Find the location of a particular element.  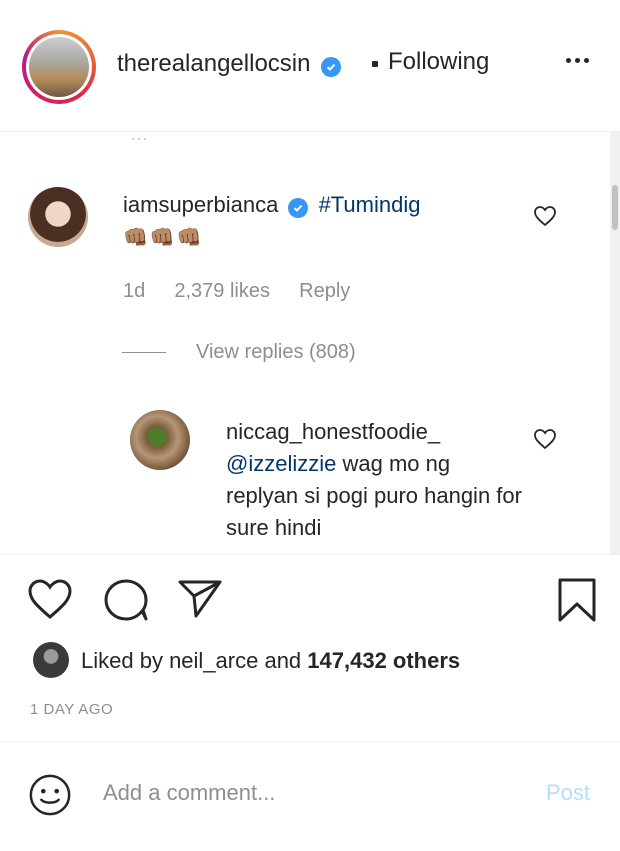

liker-avatar is located at coordinates (51, 660).